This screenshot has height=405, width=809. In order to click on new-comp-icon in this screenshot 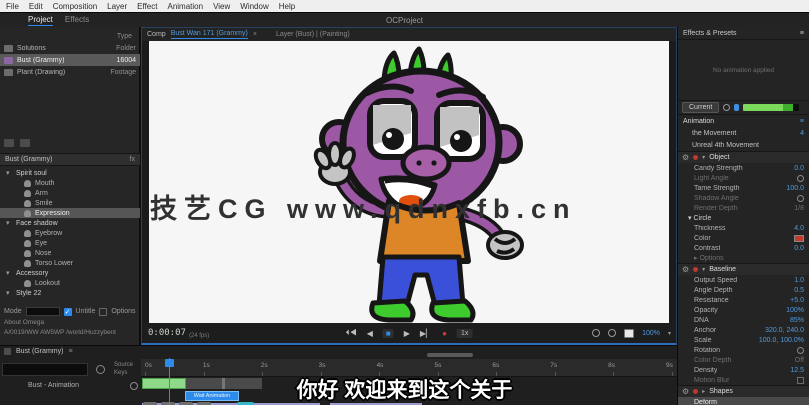, I will do `click(25, 143)`.